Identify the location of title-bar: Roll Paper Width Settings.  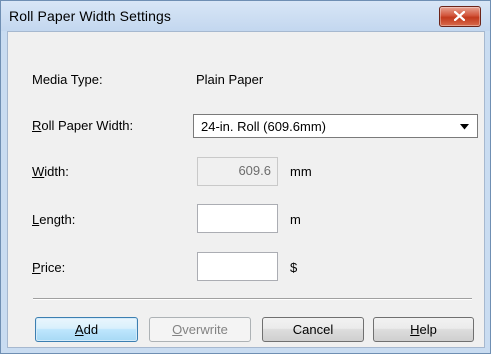
(245, 16).